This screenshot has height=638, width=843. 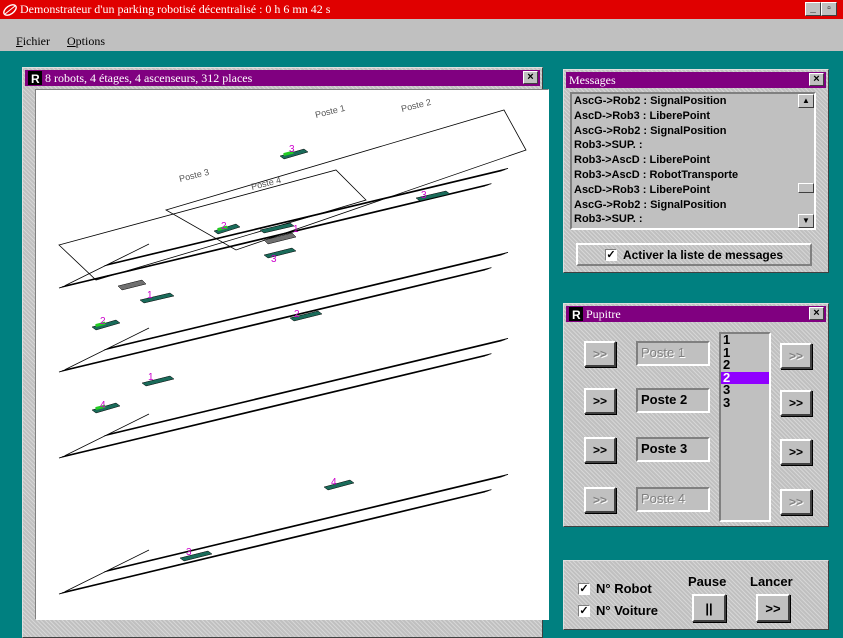 What do you see at coordinates (709, 608) in the screenshot?
I see `pause-button: ||` at bounding box center [709, 608].